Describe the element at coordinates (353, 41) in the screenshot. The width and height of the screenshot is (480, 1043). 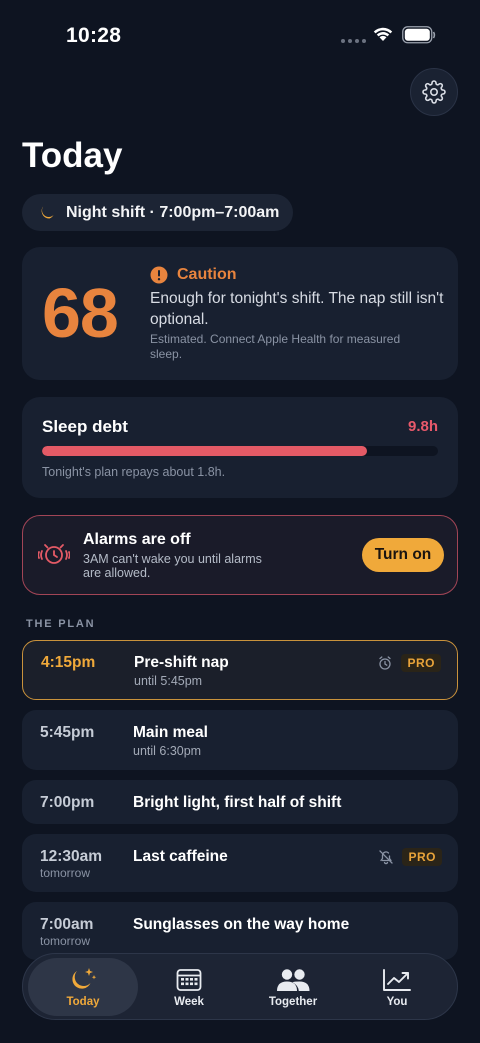
I see `signal-icon` at that location.